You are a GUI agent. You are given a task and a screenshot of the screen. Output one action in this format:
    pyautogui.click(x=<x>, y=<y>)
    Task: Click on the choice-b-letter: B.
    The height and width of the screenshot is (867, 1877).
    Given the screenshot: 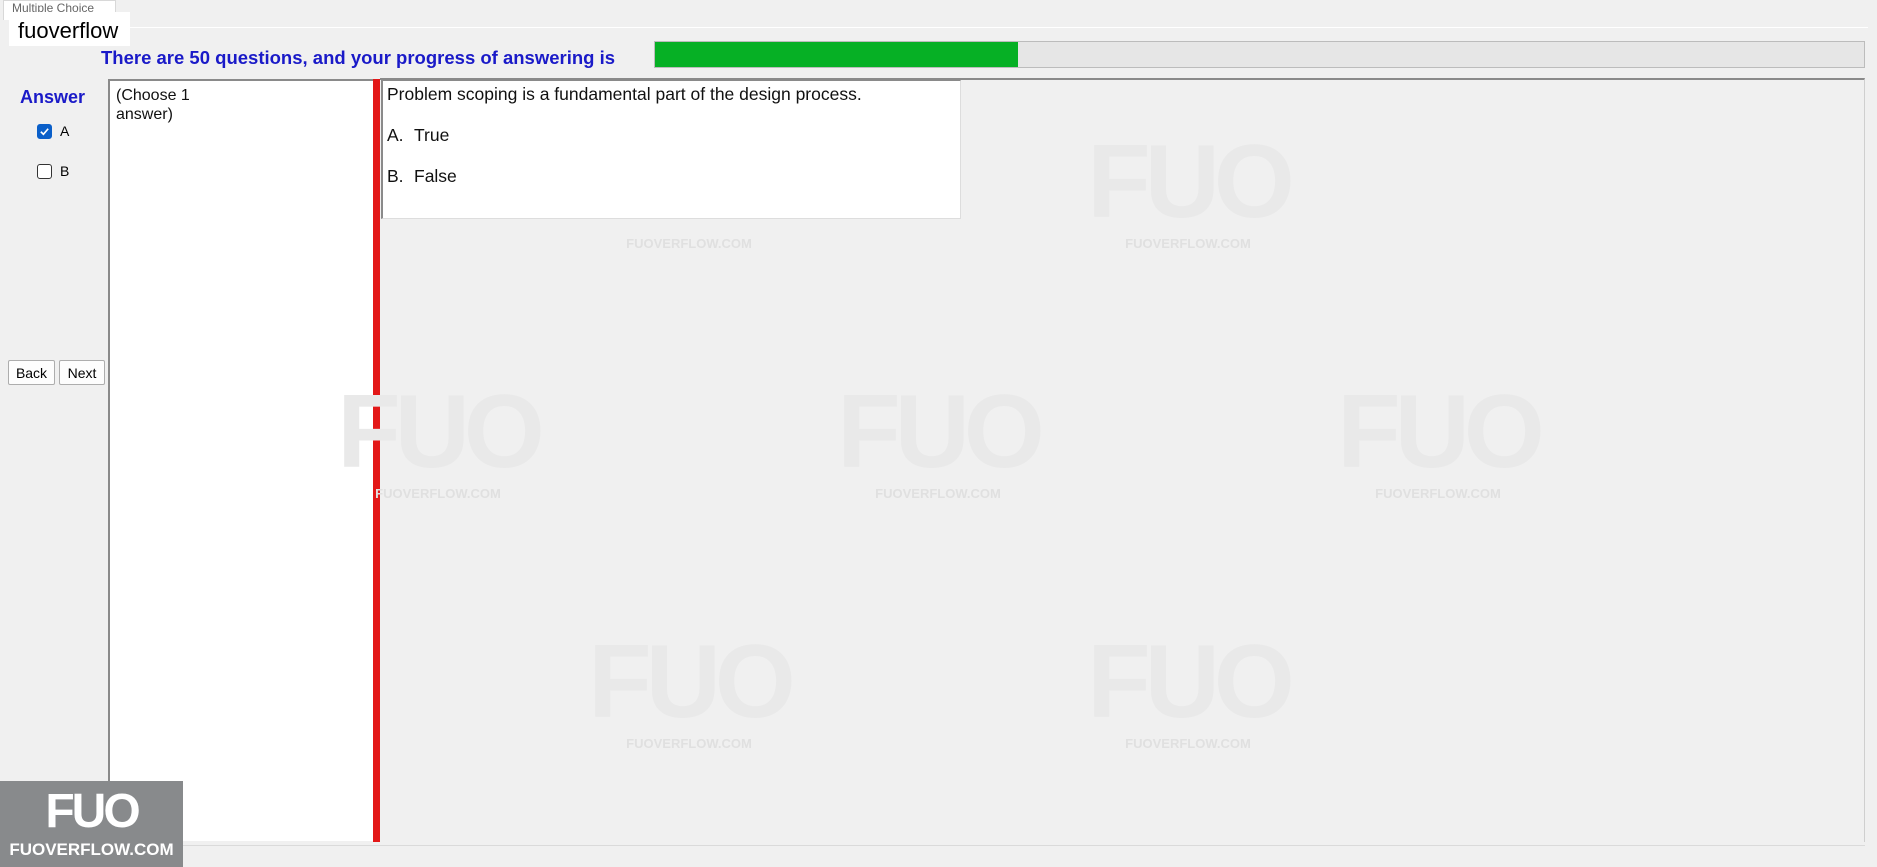 What is the action you would take?
    pyautogui.click(x=395, y=176)
    